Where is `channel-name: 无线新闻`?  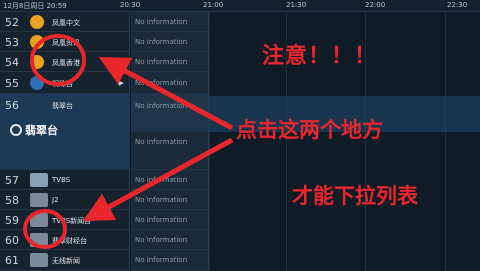
channel-name: 无线新闻 is located at coordinates (66, 261).